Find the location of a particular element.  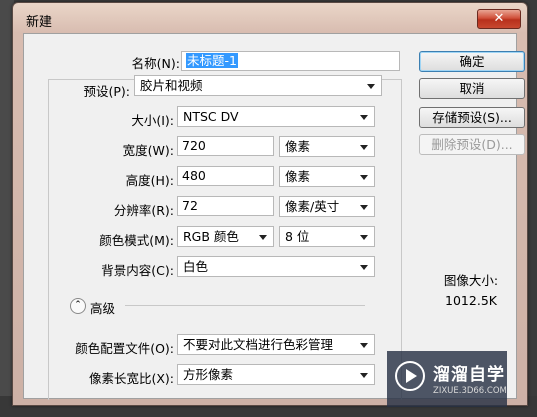

background-value: 白色 is located at coordinates (196, 266).